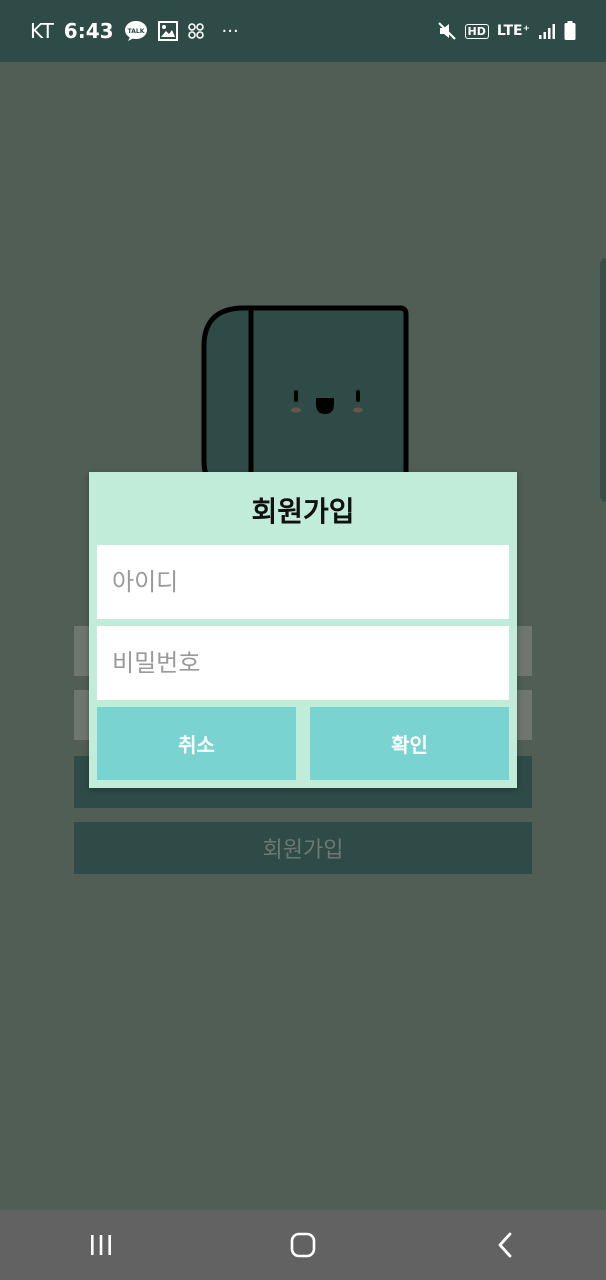 This screenshot has height=1280, width=606. Describe the element at coordinates (167, 31) in the screenshot. I see `gallery-icon` at that location.